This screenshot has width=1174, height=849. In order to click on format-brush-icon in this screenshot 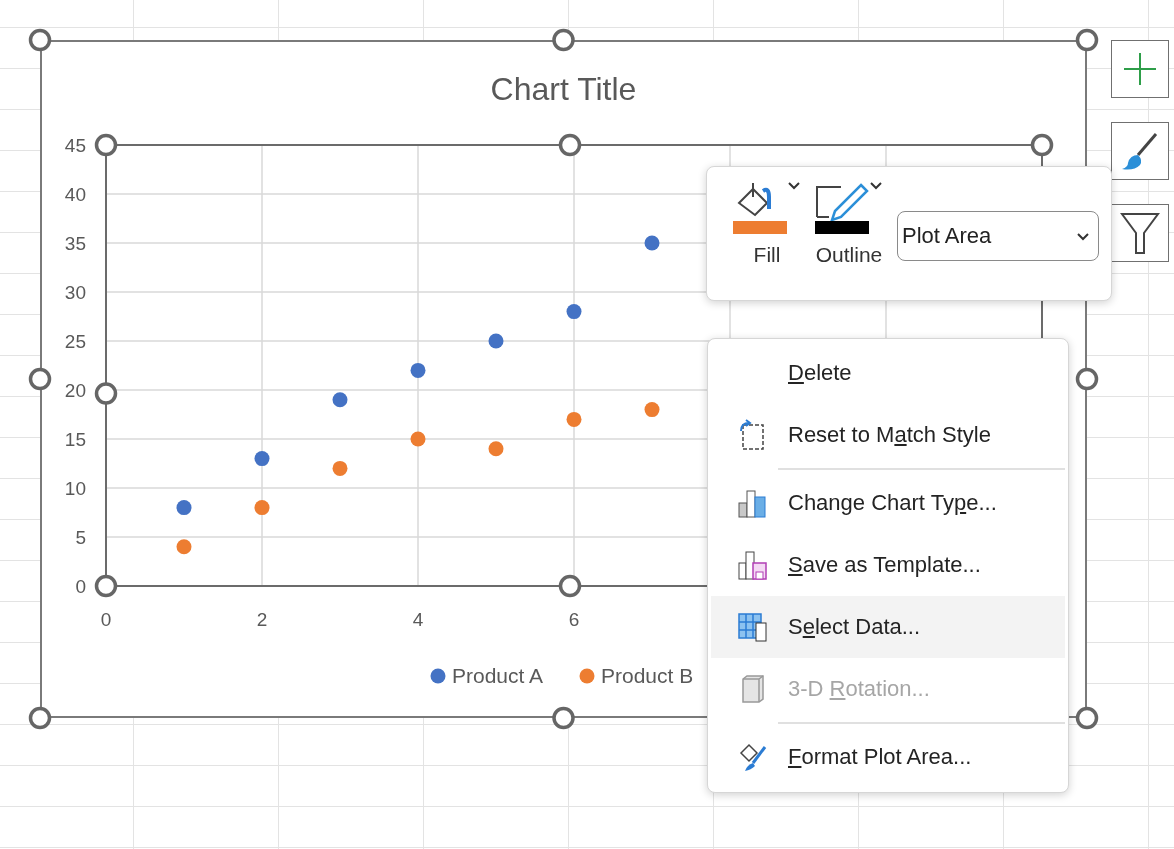, I will do `click(753, 757)`.